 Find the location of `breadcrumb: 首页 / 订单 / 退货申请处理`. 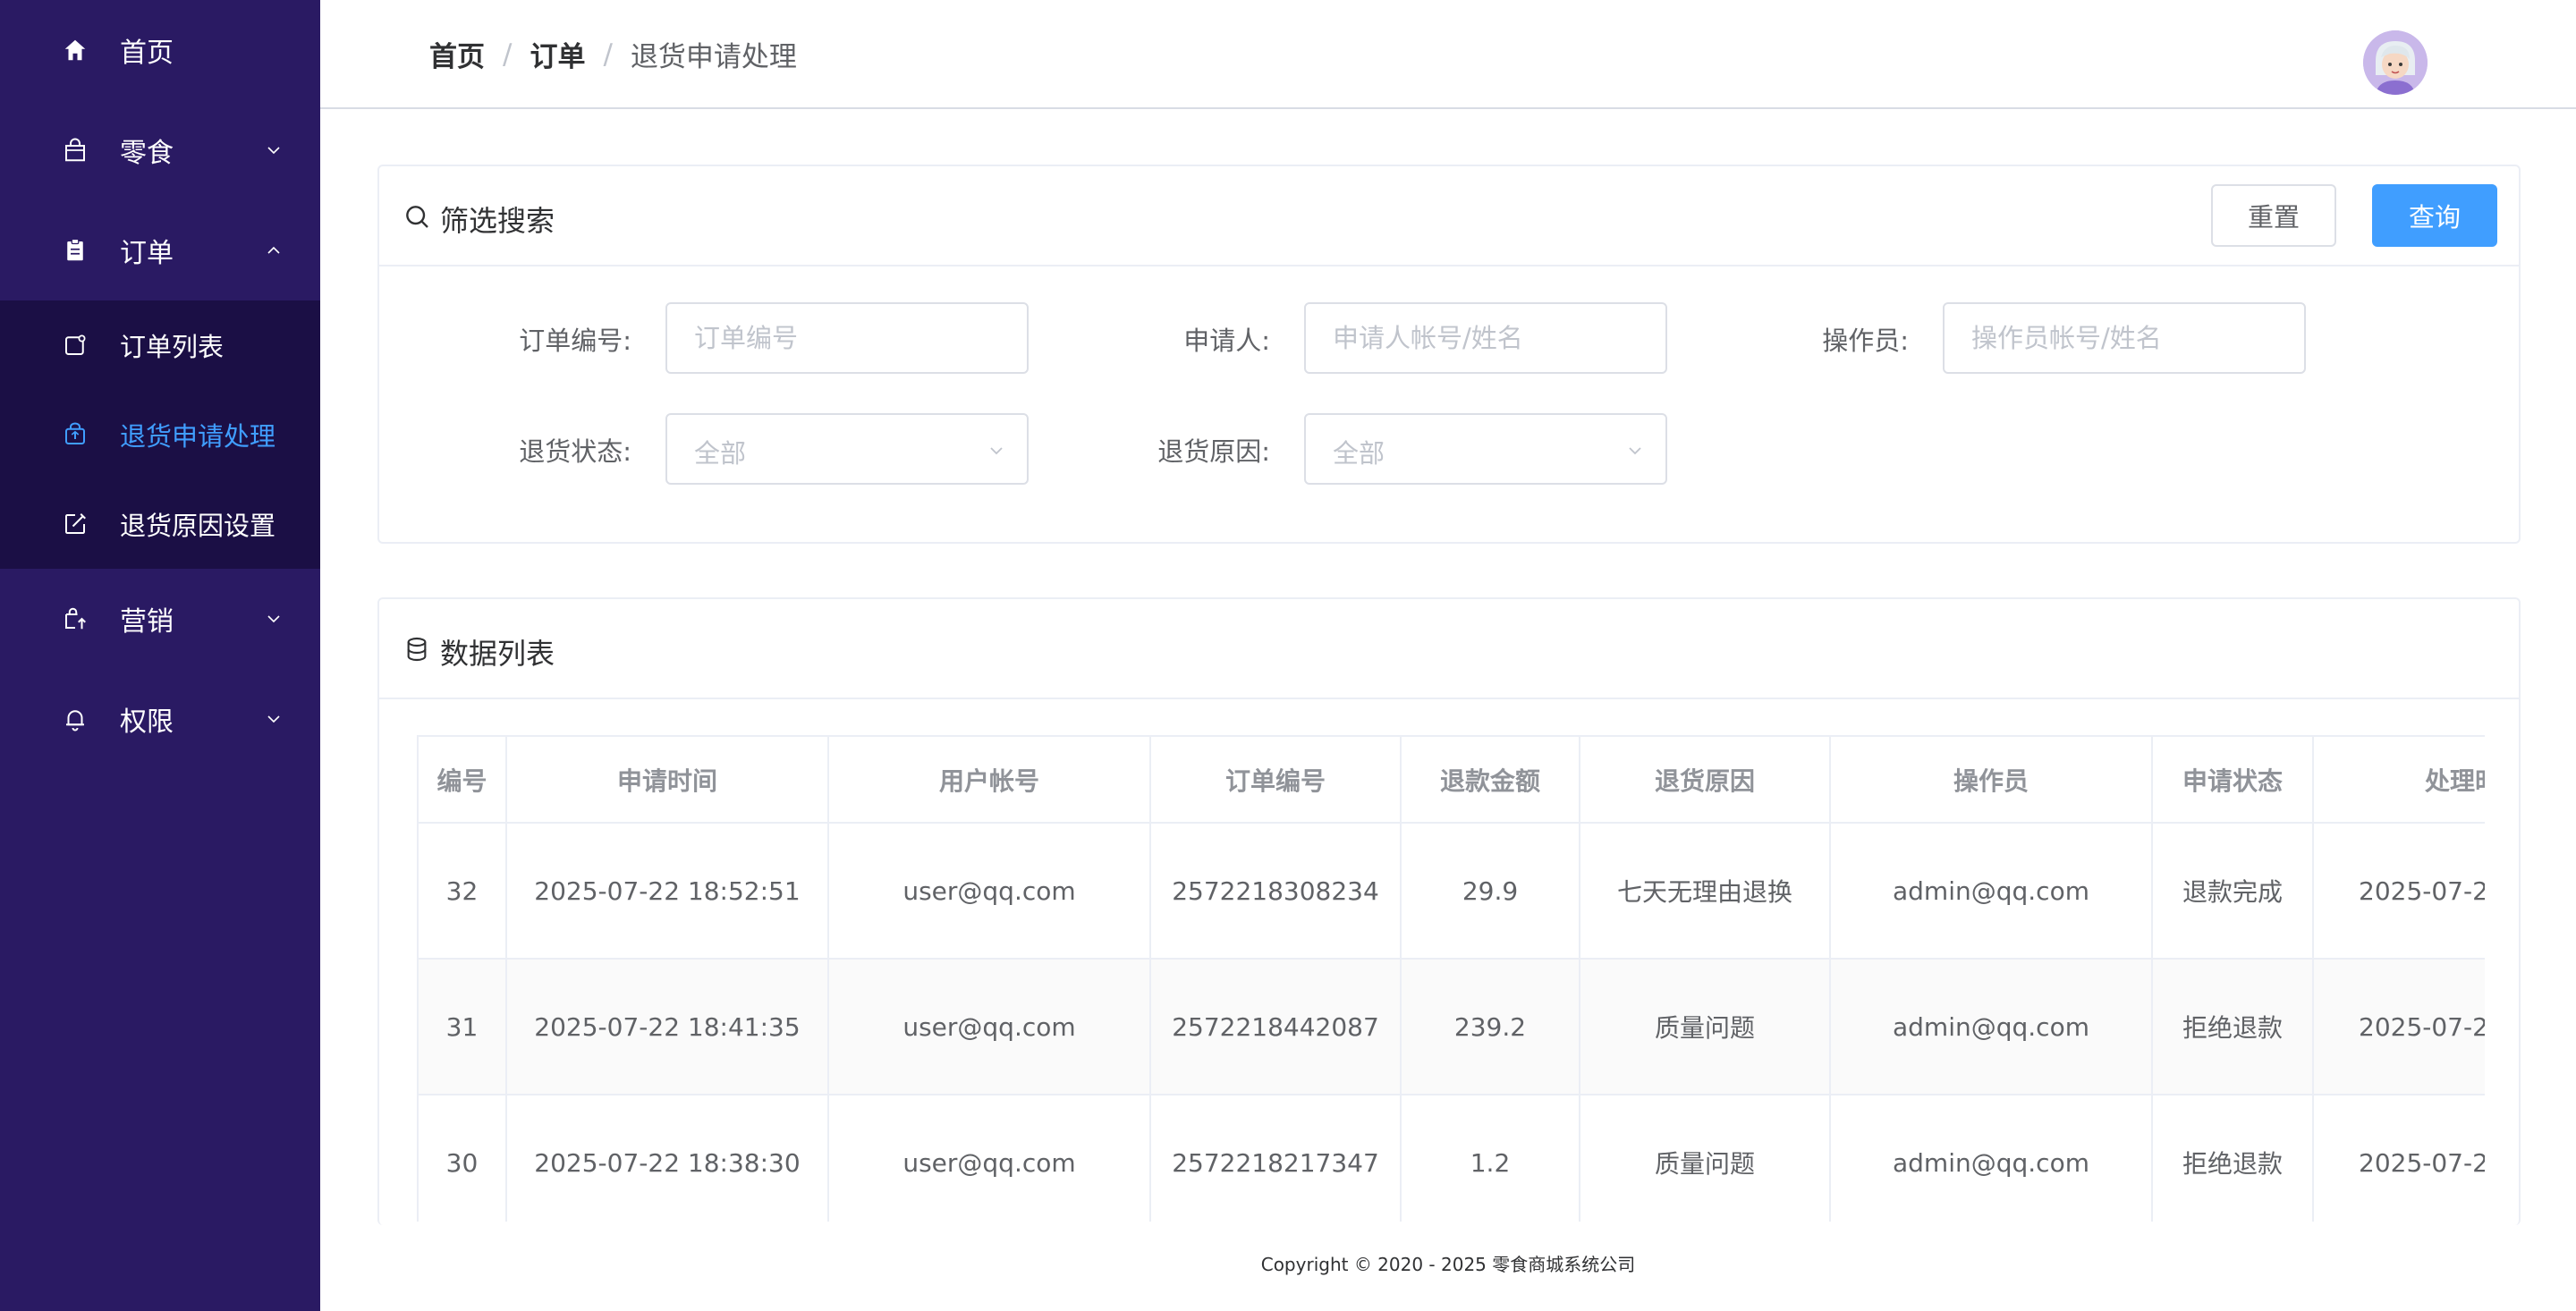

breadcrumb: 首页 / 订单 / 退货申请处理 is located at coordinates (613, 54).